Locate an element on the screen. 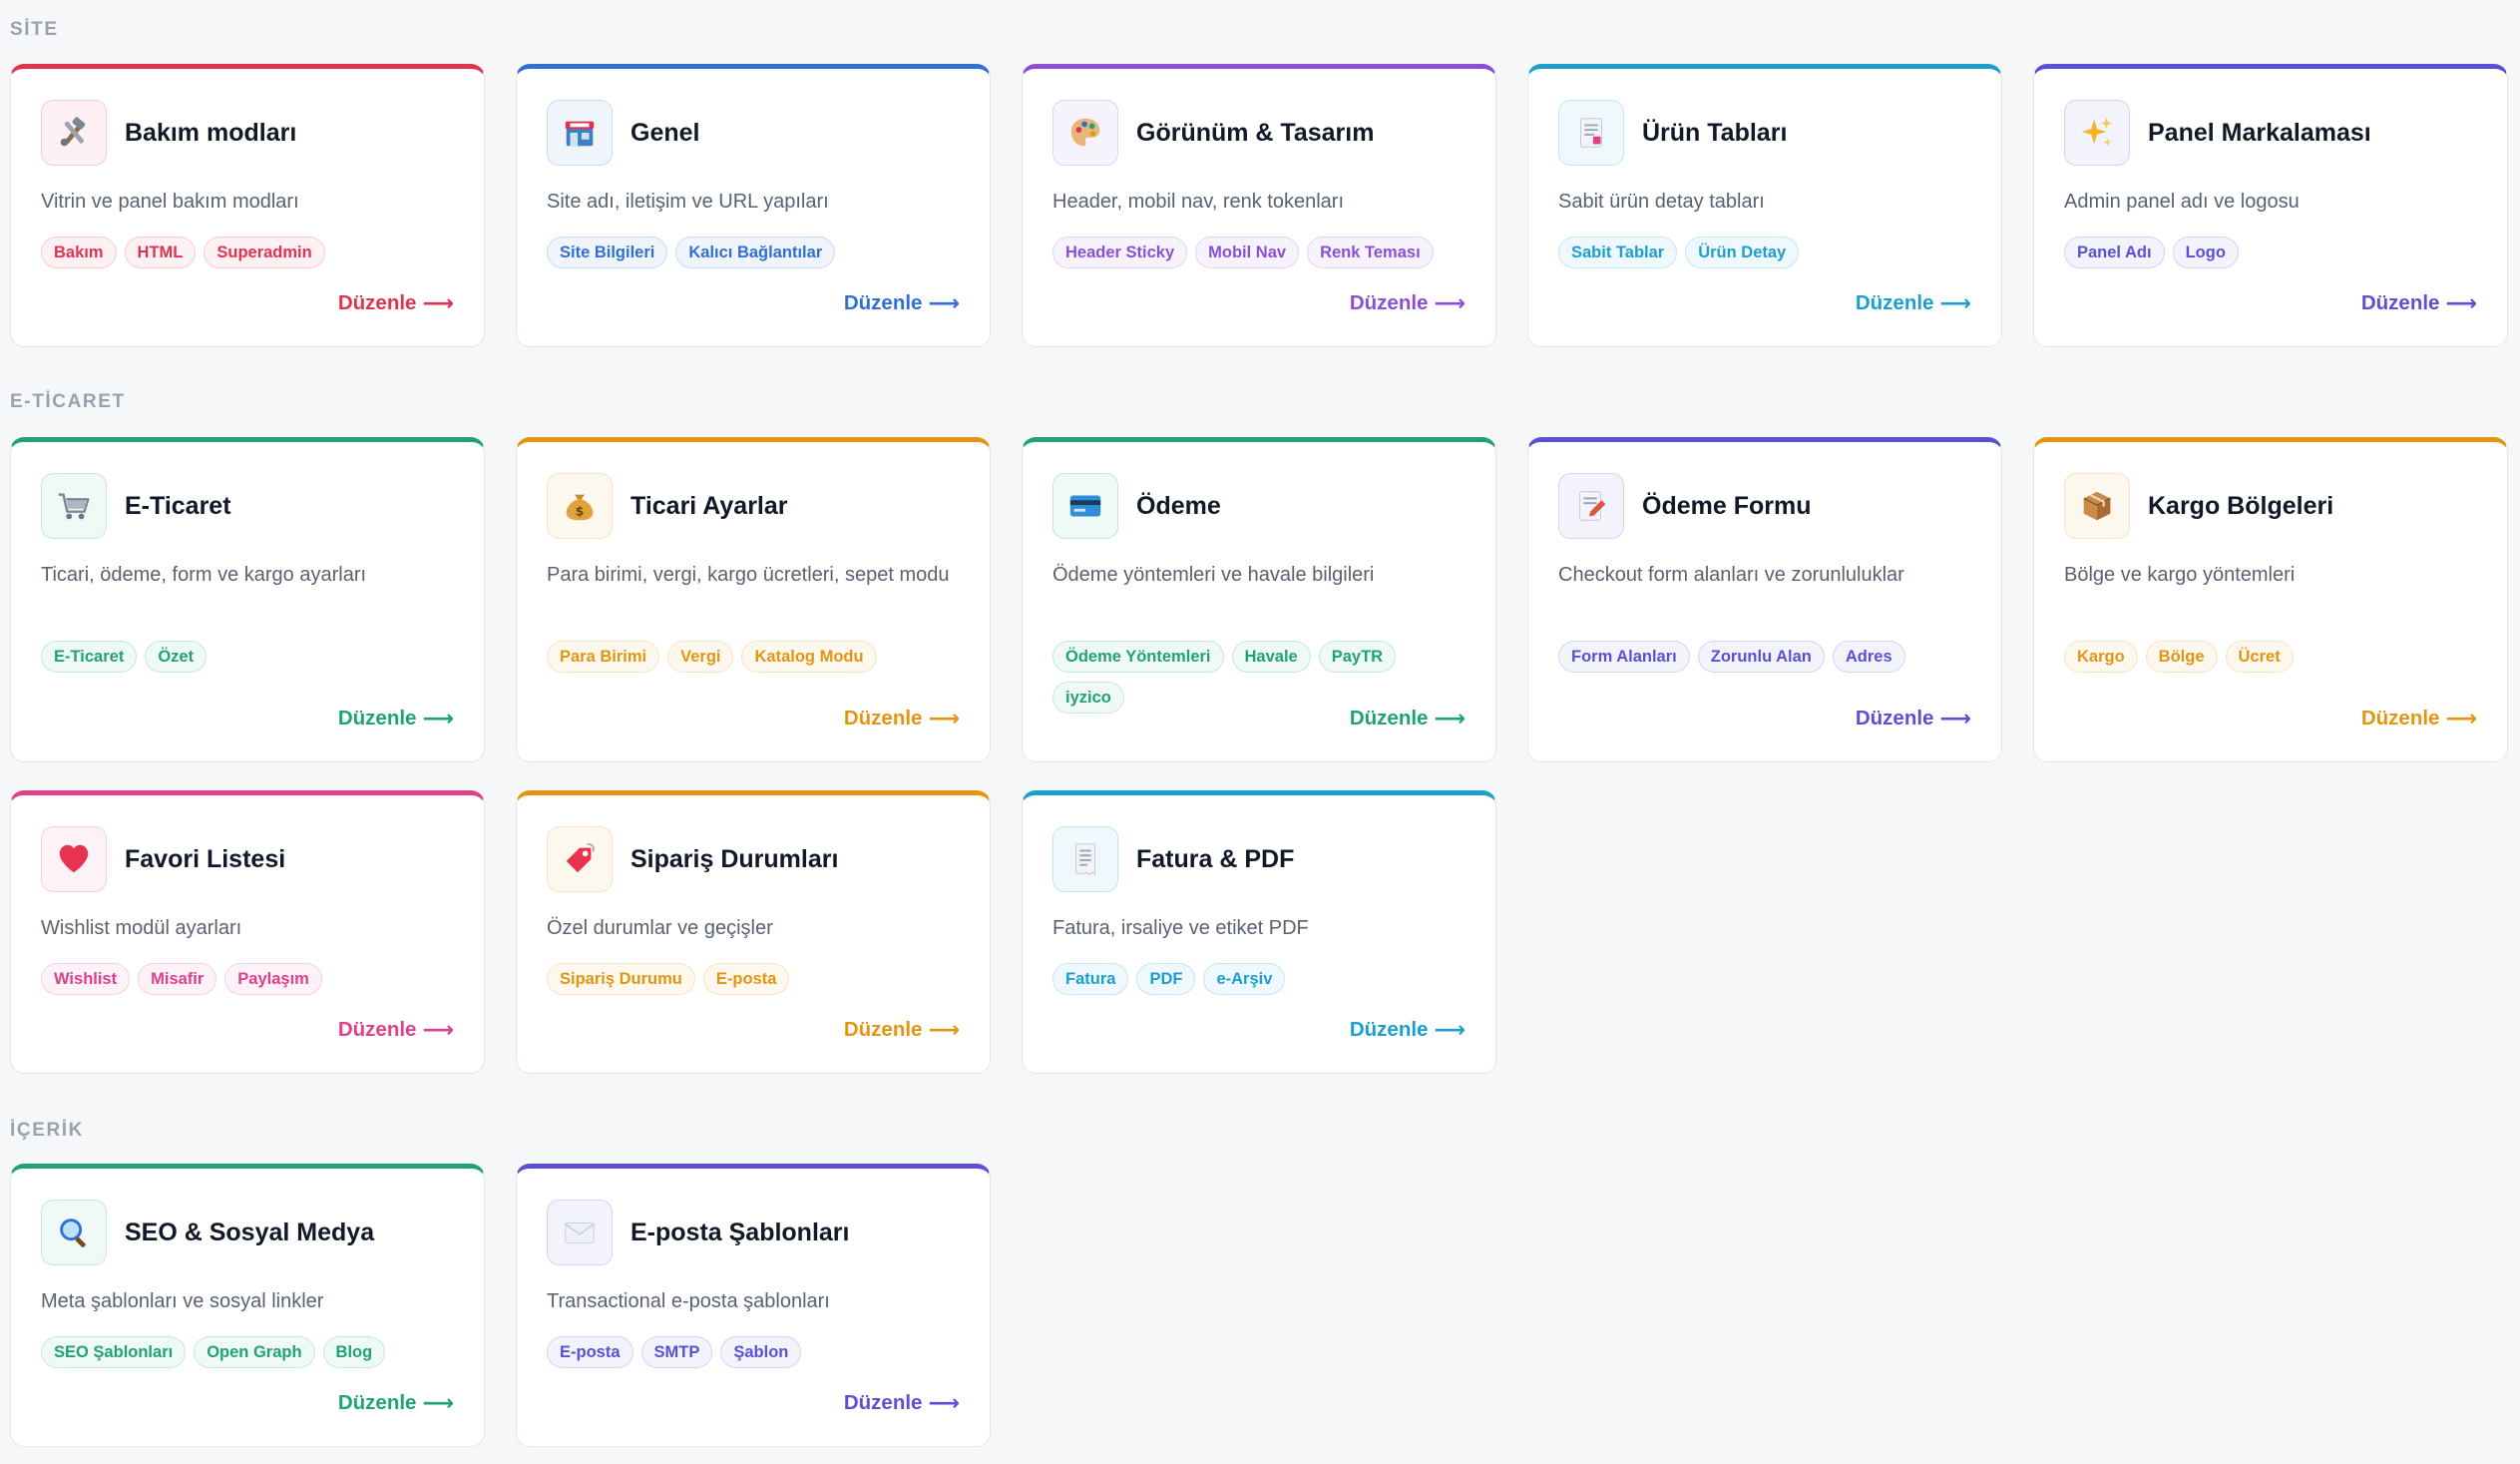 The image size is (2520, 1464). card-header: Ürün Tabları is located at coordinates (1764, 133).